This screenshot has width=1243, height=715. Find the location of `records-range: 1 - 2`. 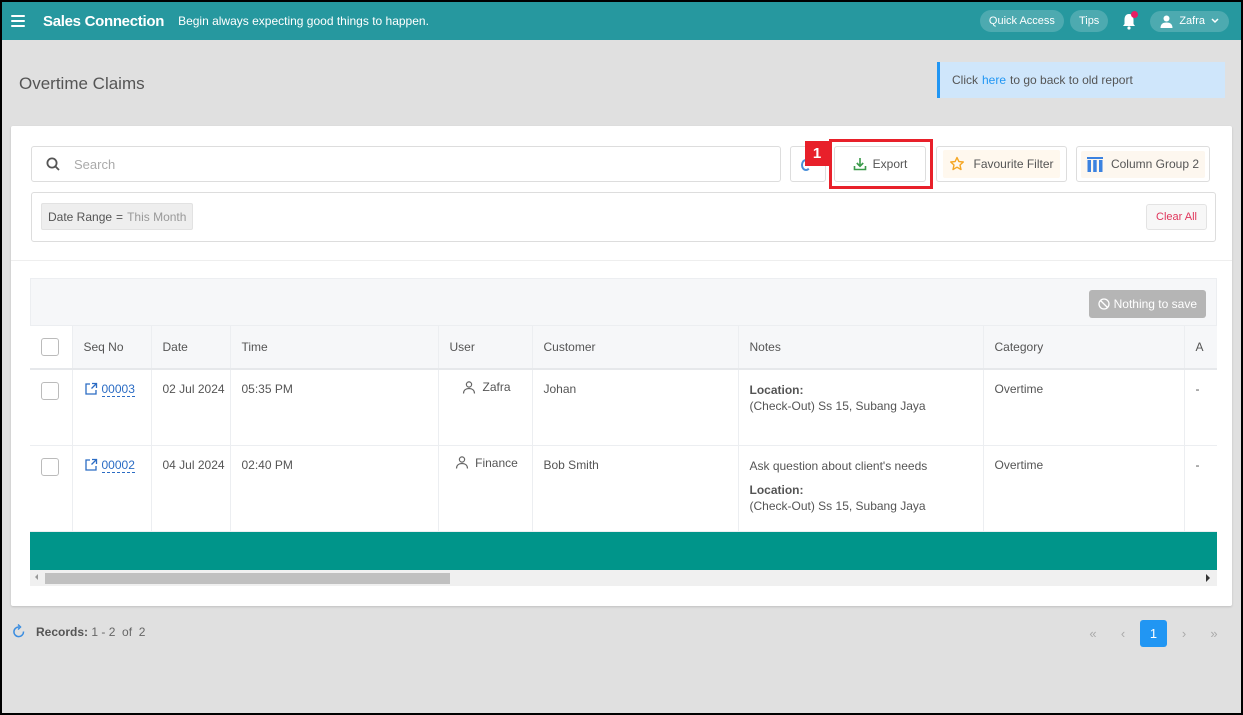

records-range: 1 - 2 is located at coordinates (103, 631).